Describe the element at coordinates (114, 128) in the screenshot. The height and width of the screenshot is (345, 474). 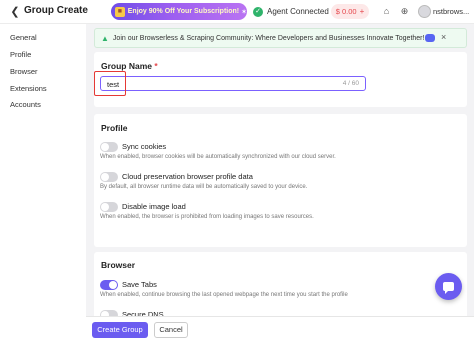
I see `profile-section-title: Profile` at that location.